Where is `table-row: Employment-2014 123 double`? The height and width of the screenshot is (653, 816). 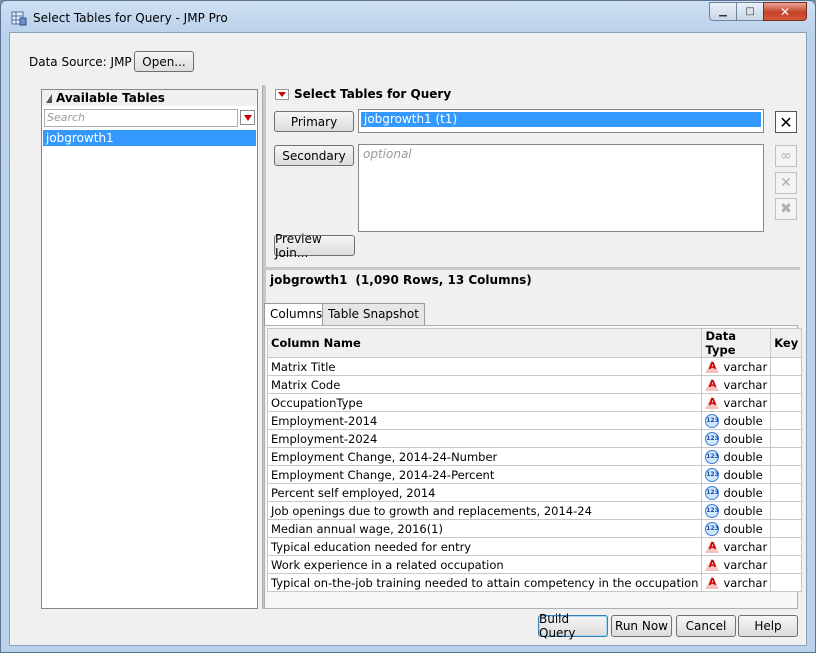
table-row: Employment-2014 123 double is located at coordinates (534, 420).